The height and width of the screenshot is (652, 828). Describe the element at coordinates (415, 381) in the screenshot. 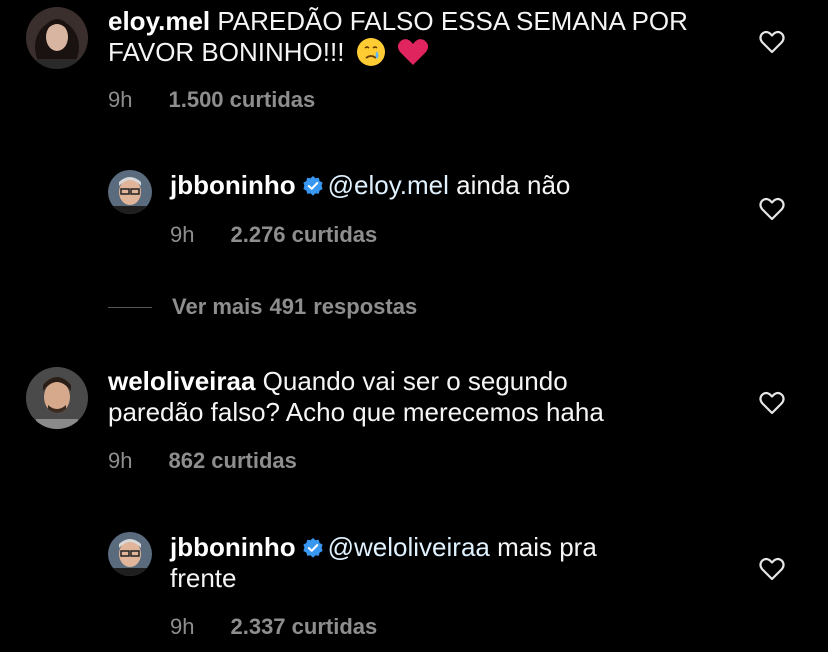

I see `comment-body-line1: Quando vai ser o segundo` at that location.